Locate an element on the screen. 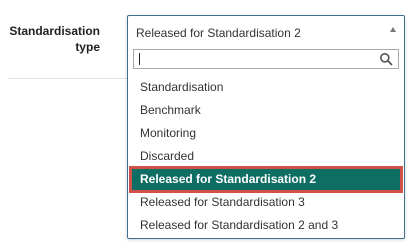  selected-value: Released for Standardisation 2 is located at coordinates (218, 33).